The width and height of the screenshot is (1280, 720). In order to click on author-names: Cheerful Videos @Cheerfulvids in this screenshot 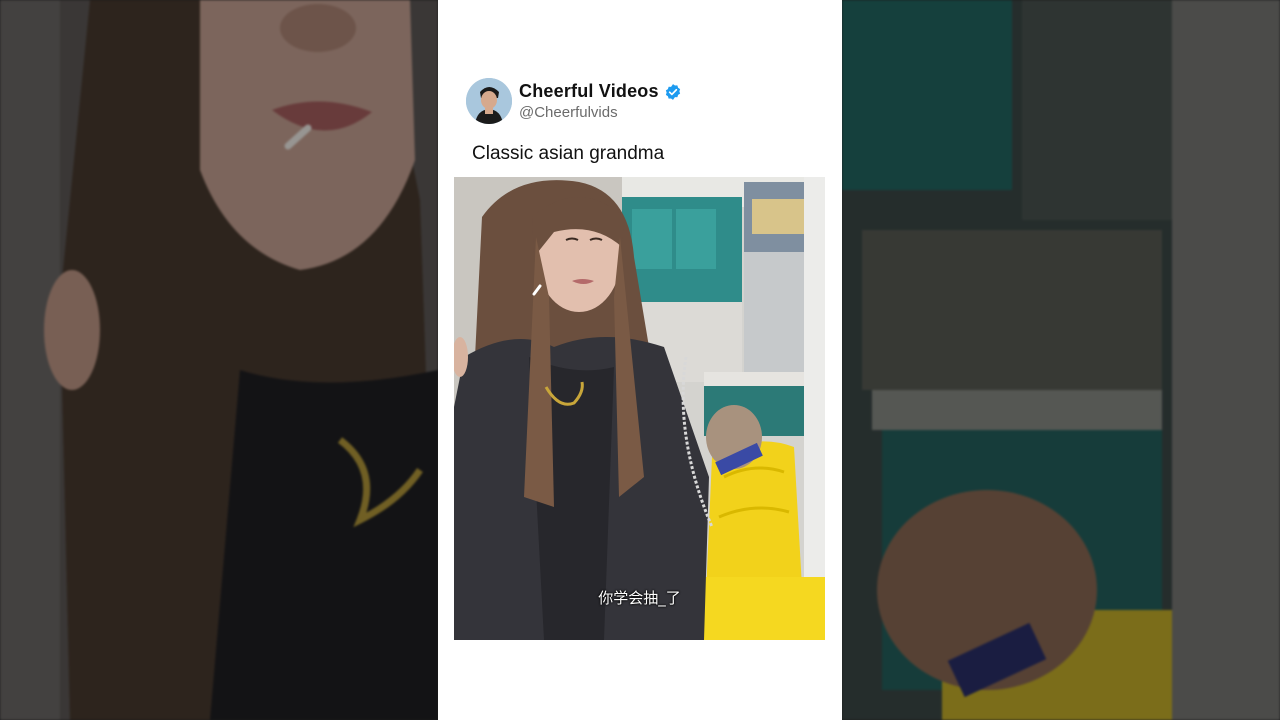, I will do `click(600, 101)`.